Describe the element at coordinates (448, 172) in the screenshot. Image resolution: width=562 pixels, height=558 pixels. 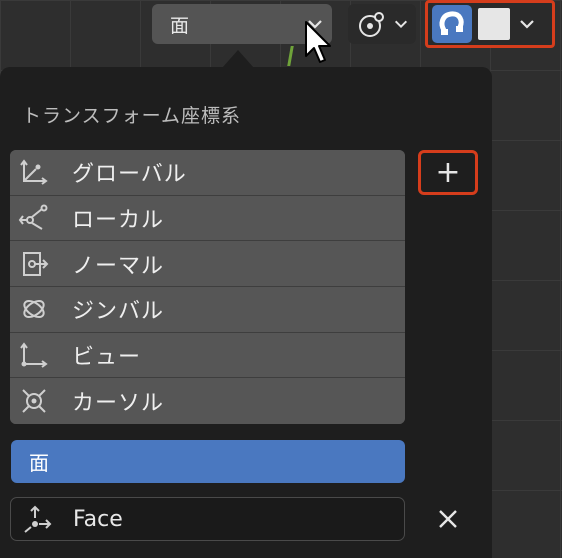
I see `add-orientation-button: +` at that location.